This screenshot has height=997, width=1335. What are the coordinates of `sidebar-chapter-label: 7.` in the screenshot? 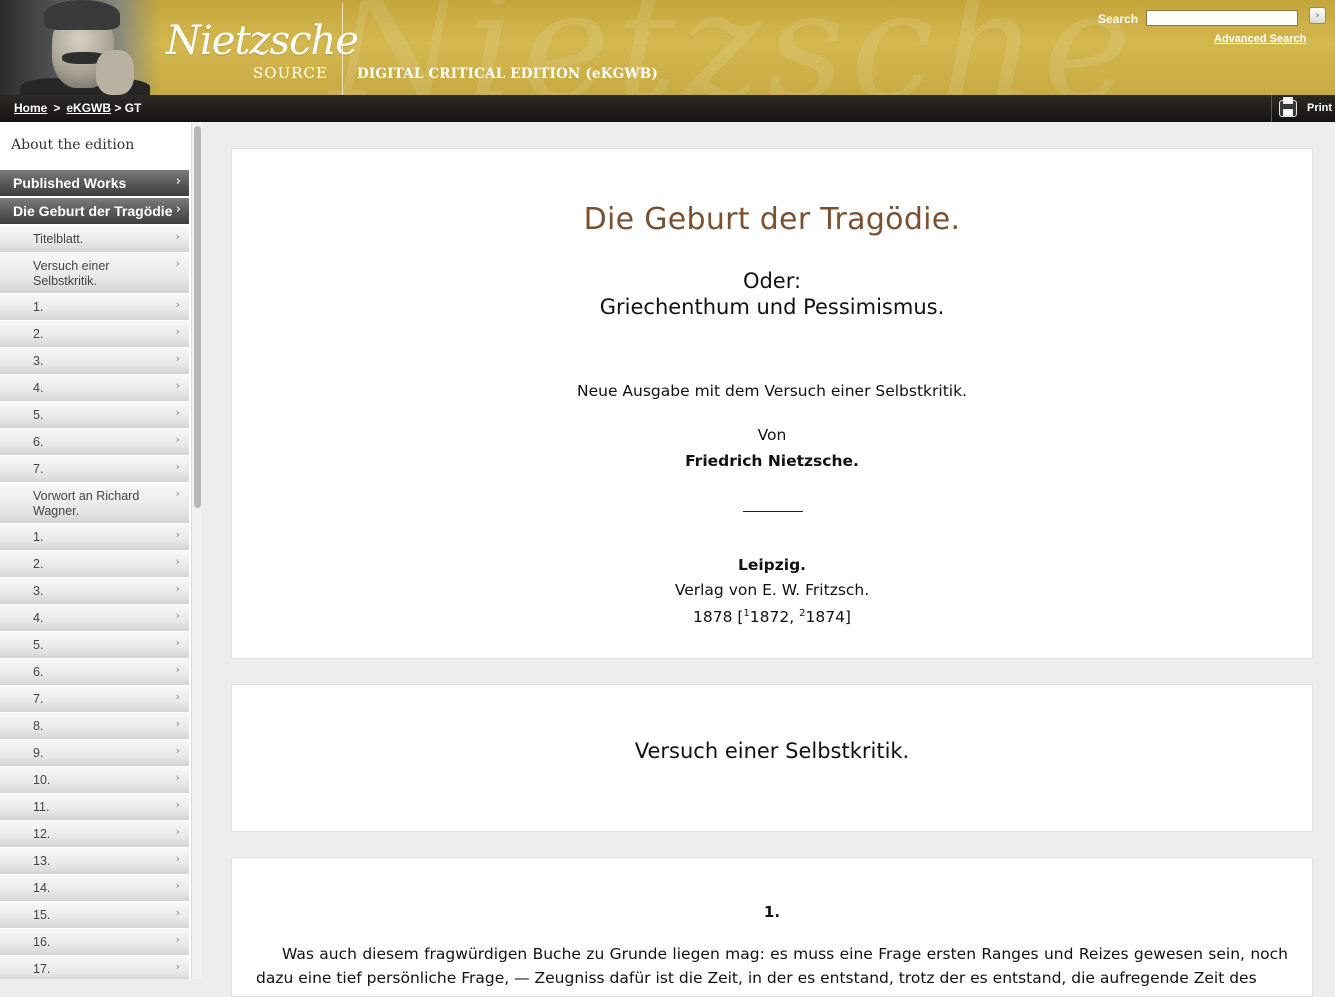 It's located at (38, 469).